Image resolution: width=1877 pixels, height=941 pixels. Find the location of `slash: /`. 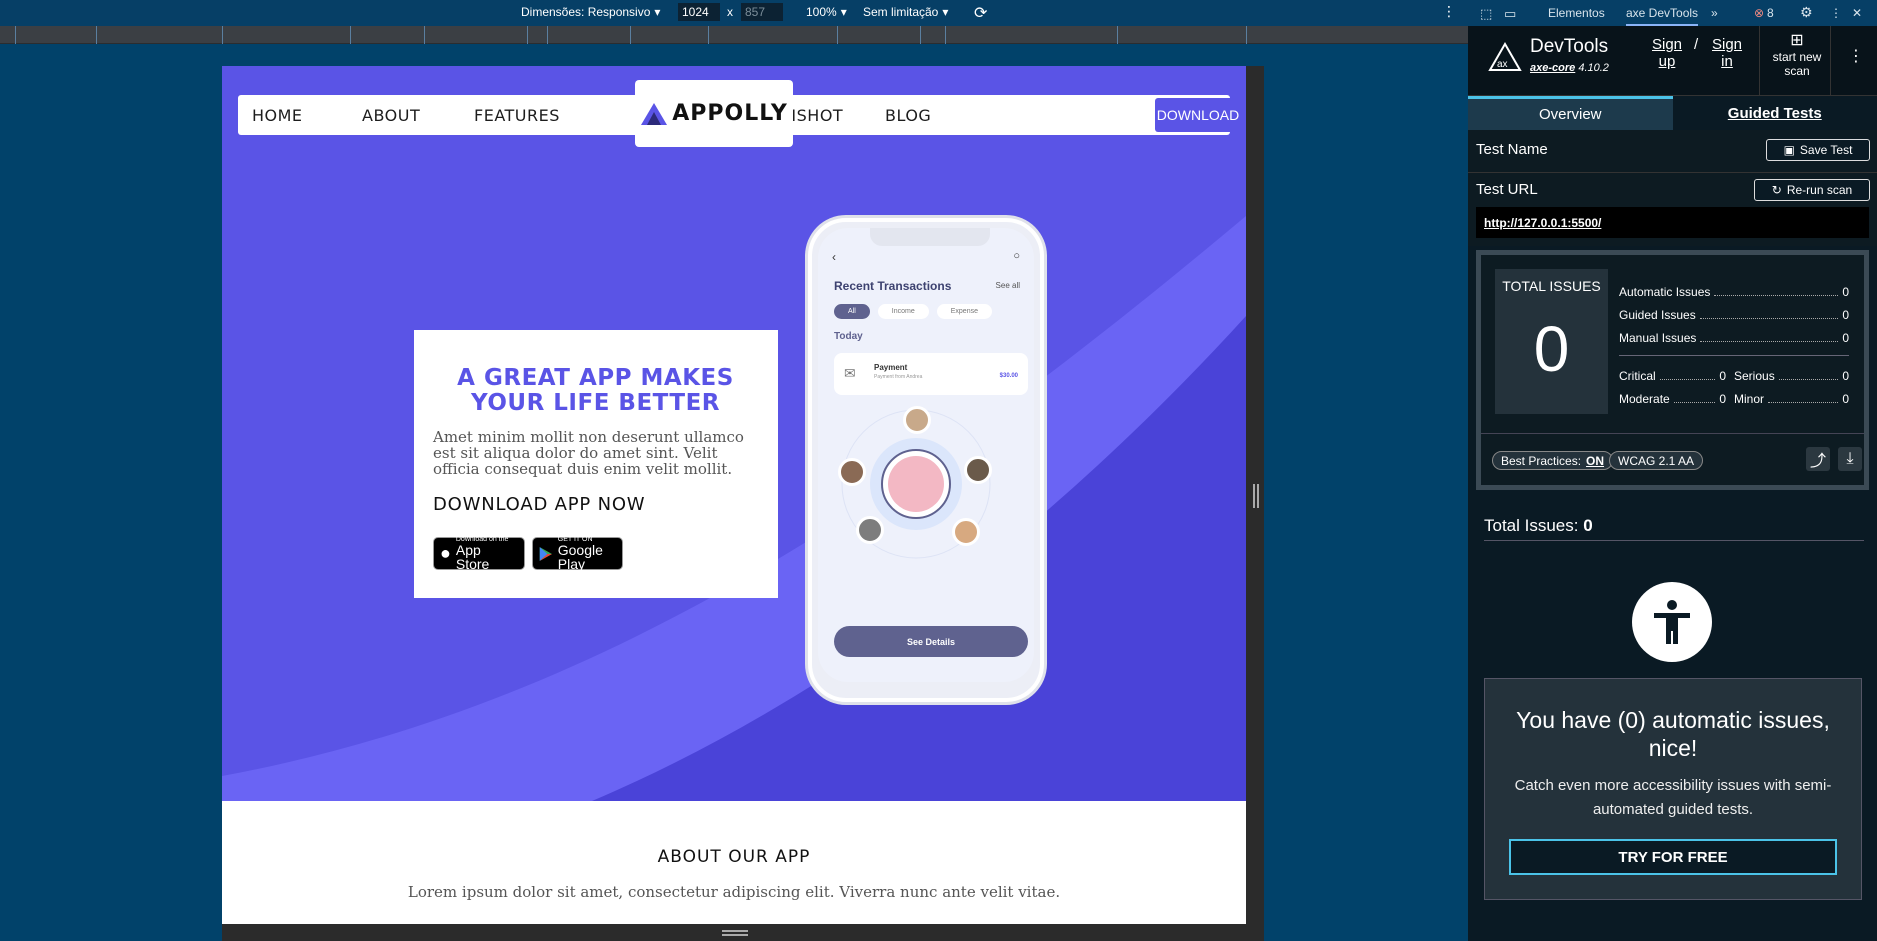

slash: / is located at coordinates (1696, 44).